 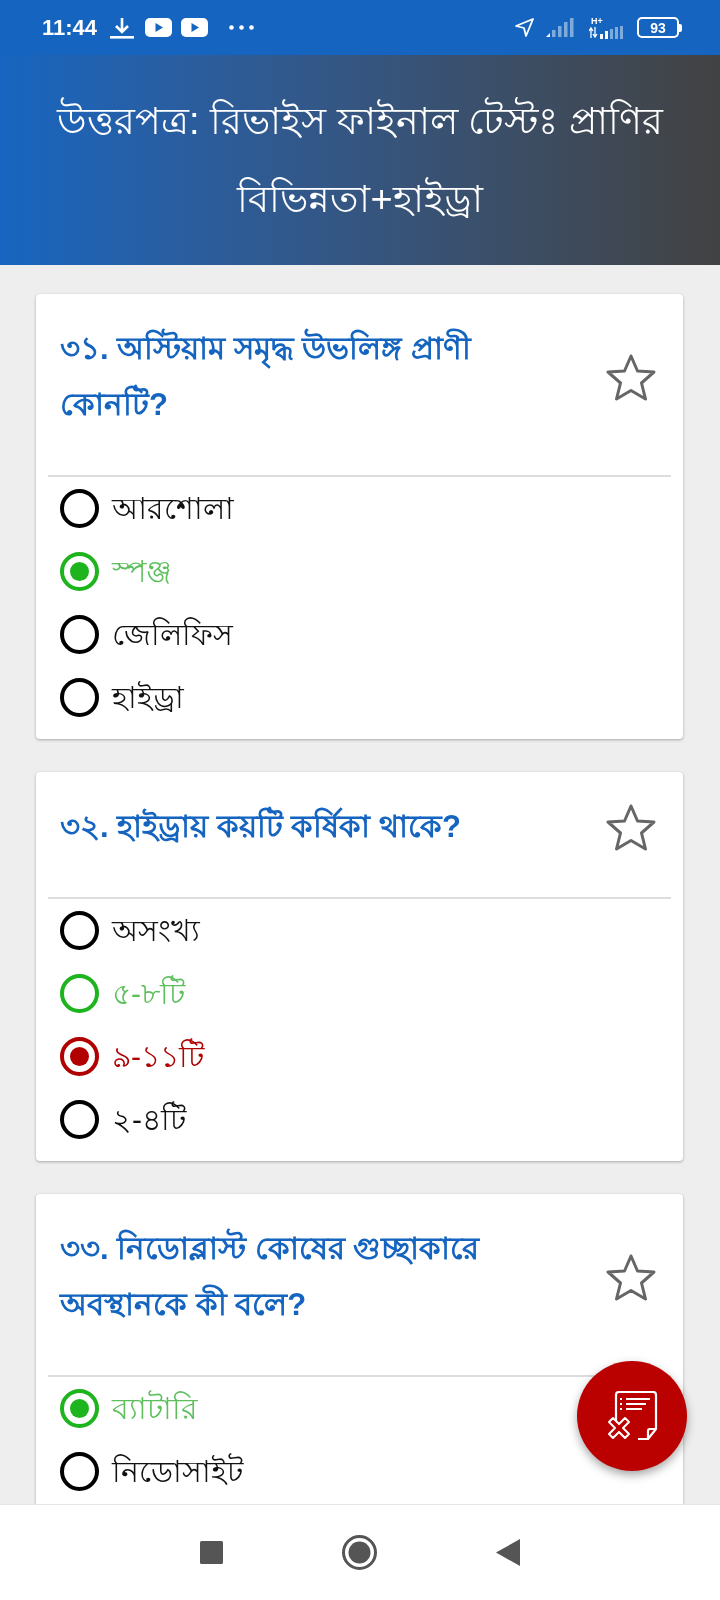 What do you see at coordinates (607, 32) in the screenshot?
I see `mobile-signal-icon` at bounding box center [607, 32].